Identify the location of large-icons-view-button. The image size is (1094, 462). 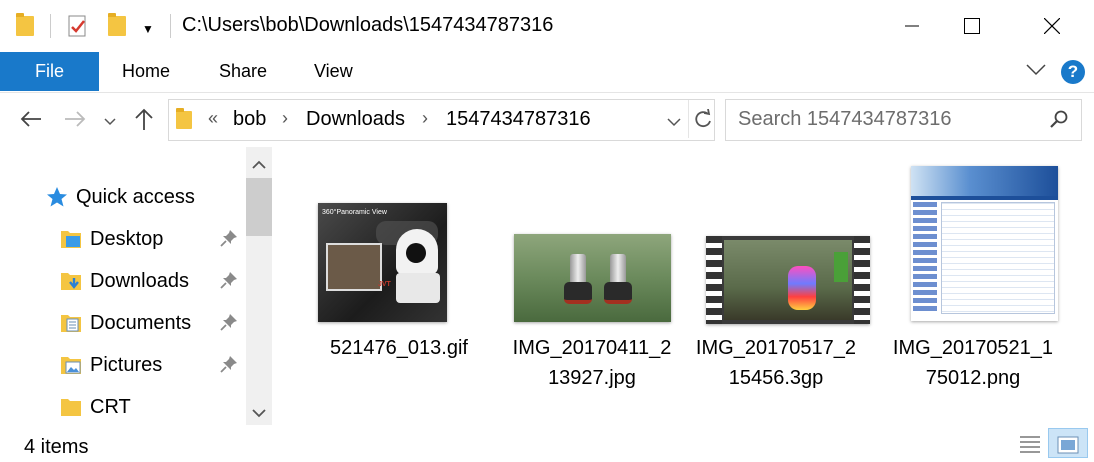
(1068, 443).